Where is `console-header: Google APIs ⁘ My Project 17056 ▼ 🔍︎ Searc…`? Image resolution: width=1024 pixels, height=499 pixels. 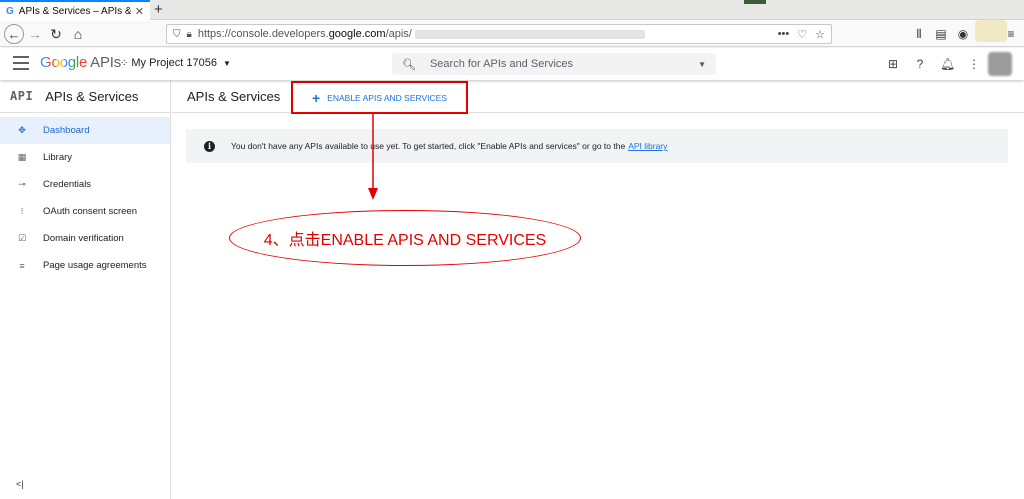 console-header: Google APIs ⁘ My Project 17056 ▼ 🔍︎ Searc… is located at coordinates (512, 64).